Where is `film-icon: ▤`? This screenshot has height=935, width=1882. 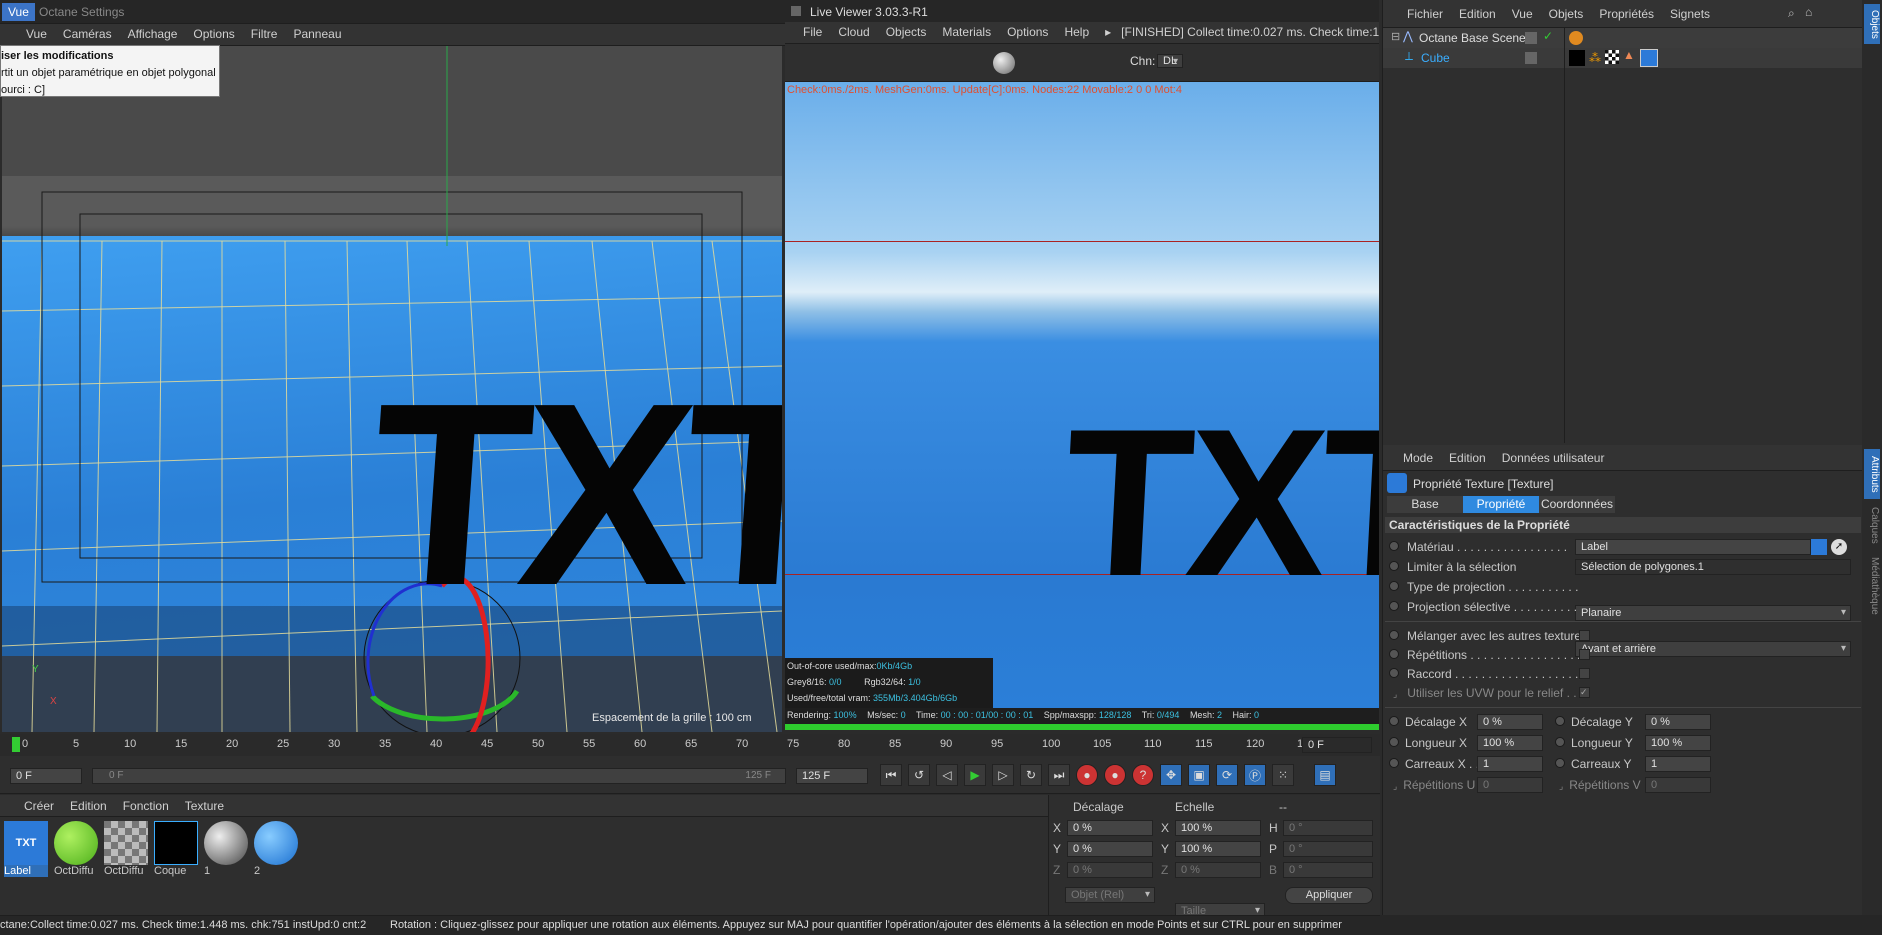 film-icon: ▤ is located at coordinates (1325, 775).